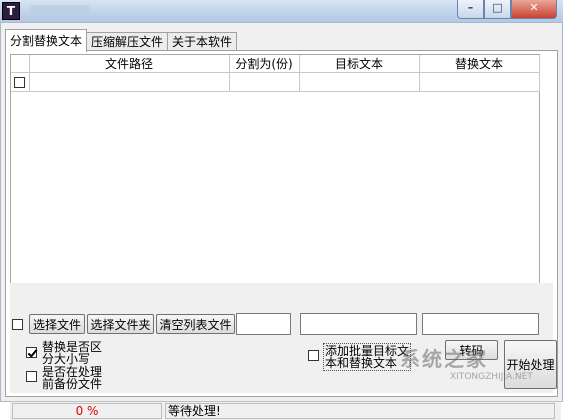  I want to click on grid-header: 文件路径 分割为(份) 目标文本 替换文本, so click(275, 64).